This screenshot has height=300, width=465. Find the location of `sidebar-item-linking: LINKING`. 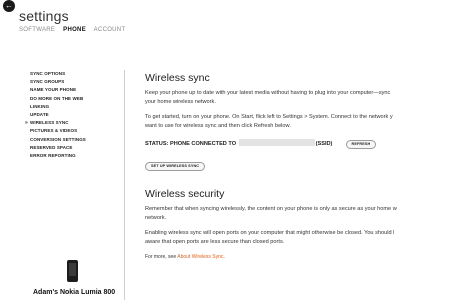

sidebar-item-linking: LINKING is located at coordinates (58, 107).